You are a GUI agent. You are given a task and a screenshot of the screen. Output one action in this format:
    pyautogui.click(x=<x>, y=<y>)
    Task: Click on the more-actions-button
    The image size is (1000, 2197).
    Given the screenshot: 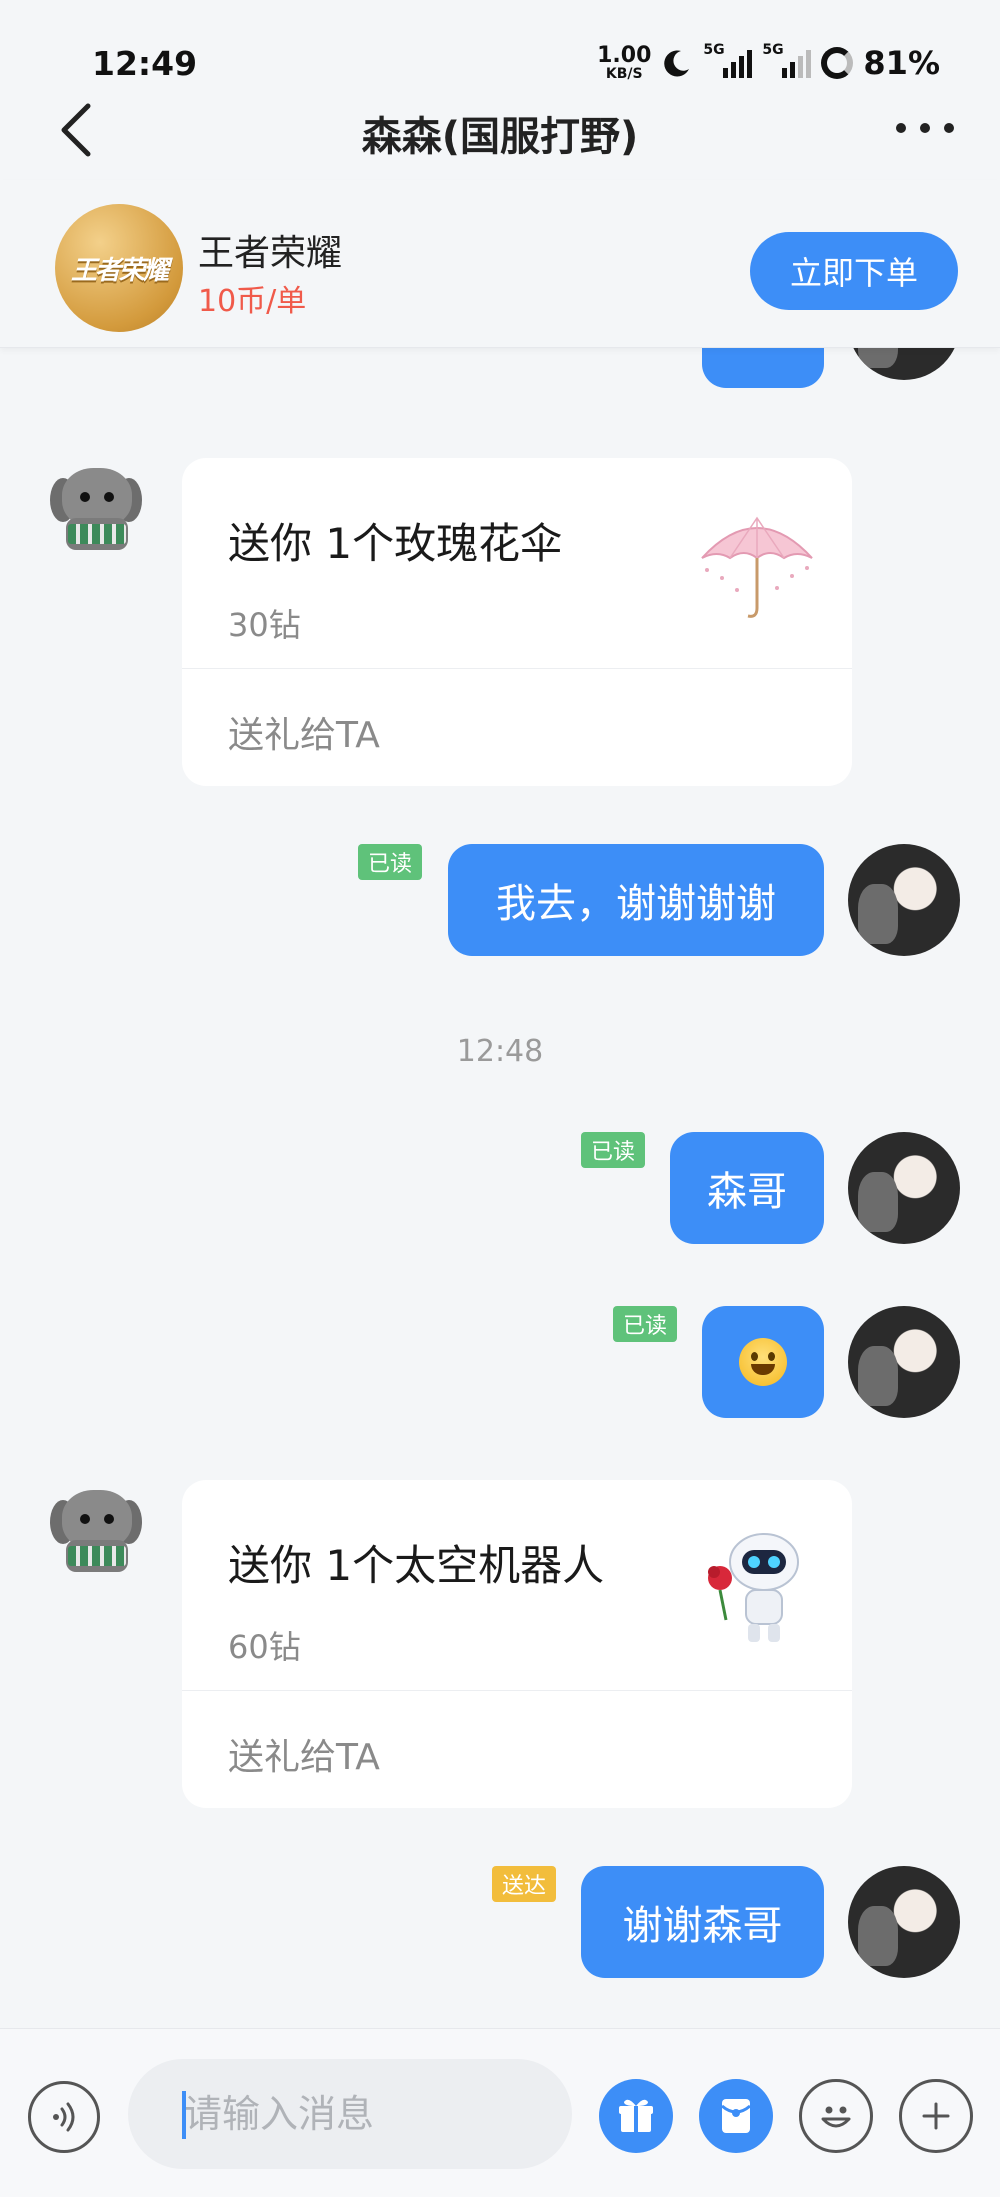 What is the action you would take?
    pyautogui.click(x=936, y=2116)
    